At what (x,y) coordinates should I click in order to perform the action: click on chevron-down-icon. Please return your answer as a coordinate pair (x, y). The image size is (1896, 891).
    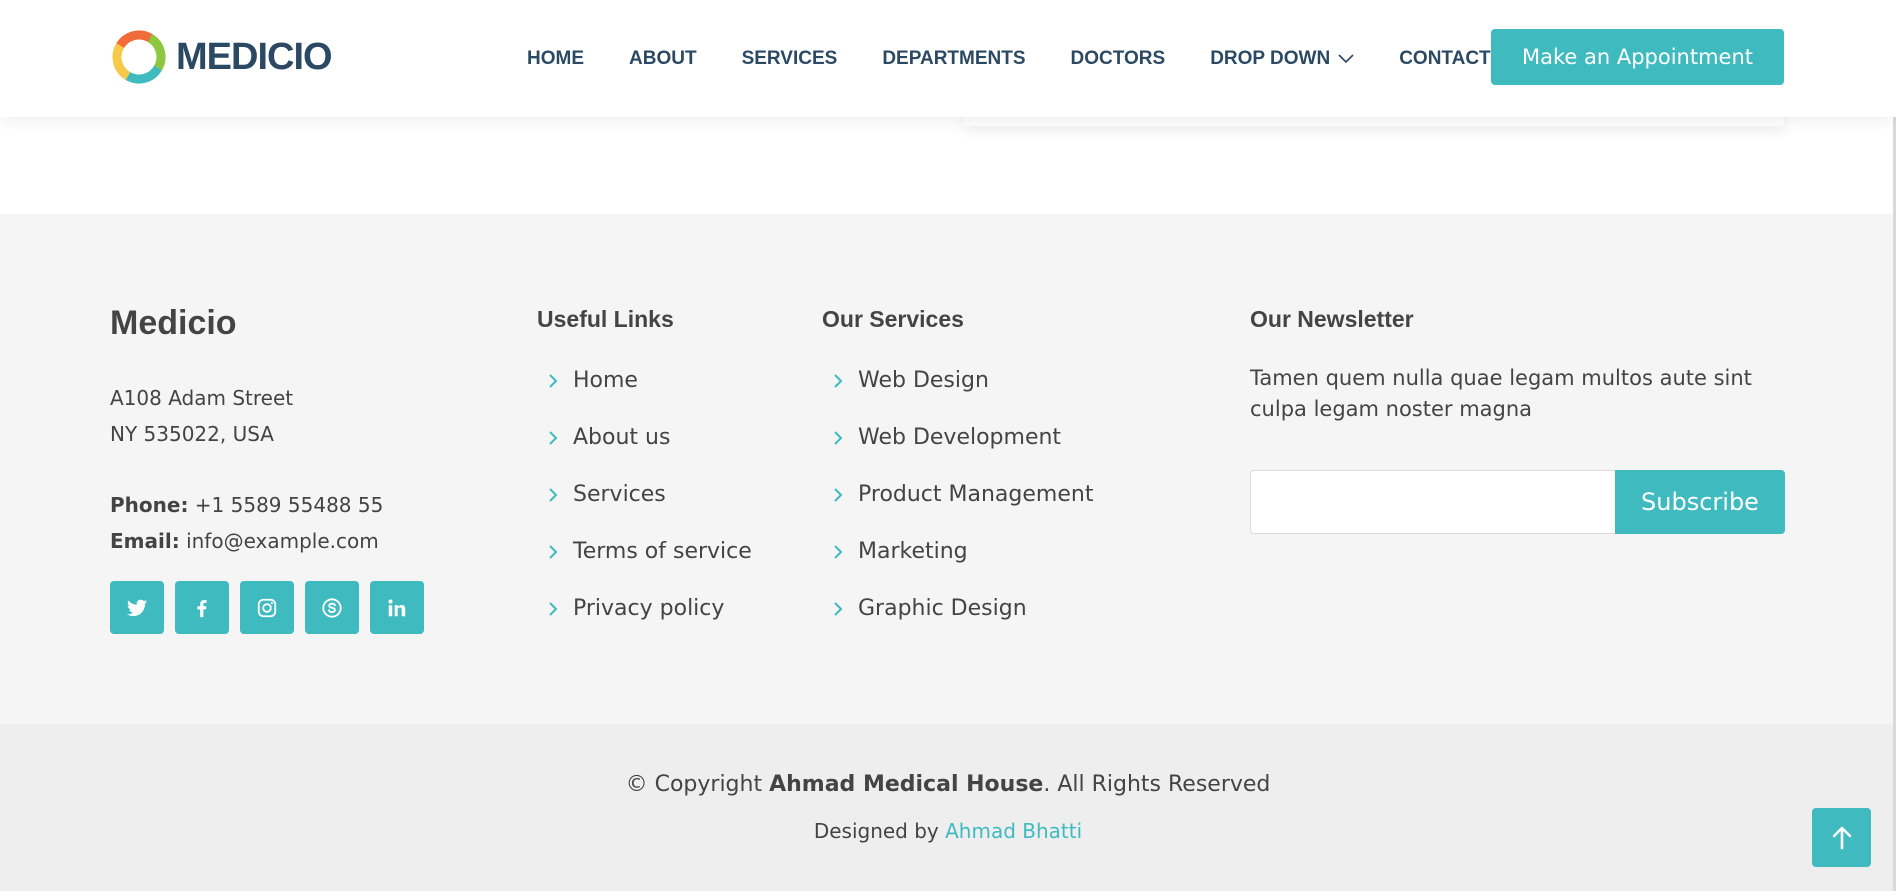
    Looking at the image, I should click on (1346, 58).